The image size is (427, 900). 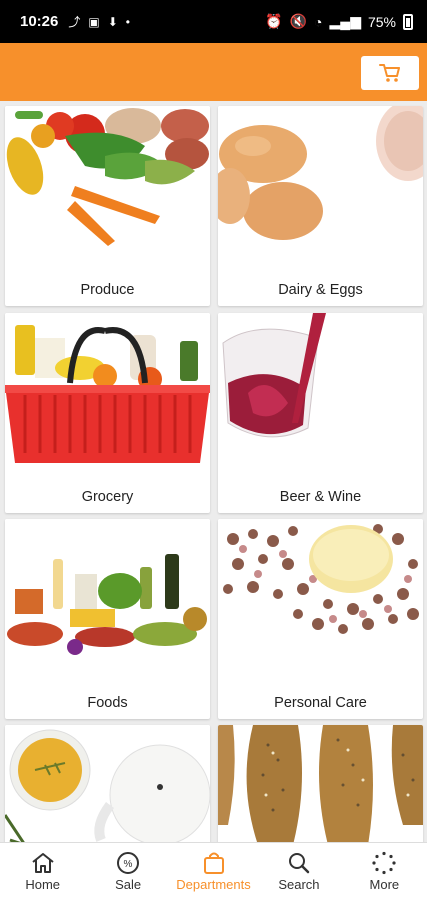 What do you see at coordinates (94, 21) in the screenshot?
I see `gallery-icon: ▣` at bounding box center [94, 21].